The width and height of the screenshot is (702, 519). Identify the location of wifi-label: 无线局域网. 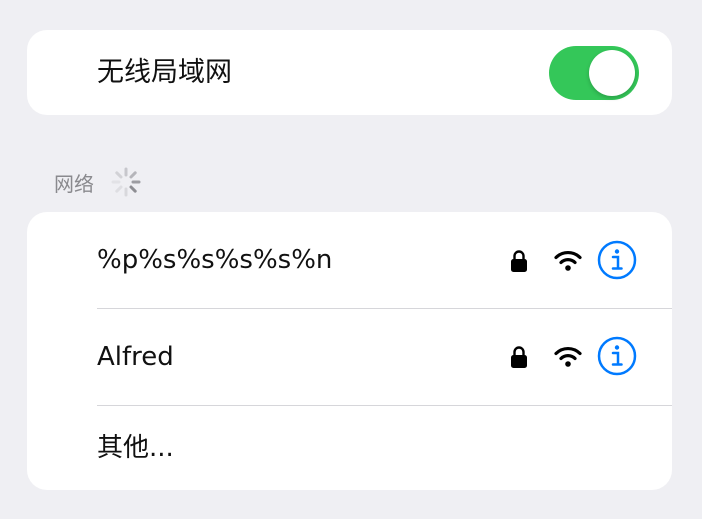
(164, 72).